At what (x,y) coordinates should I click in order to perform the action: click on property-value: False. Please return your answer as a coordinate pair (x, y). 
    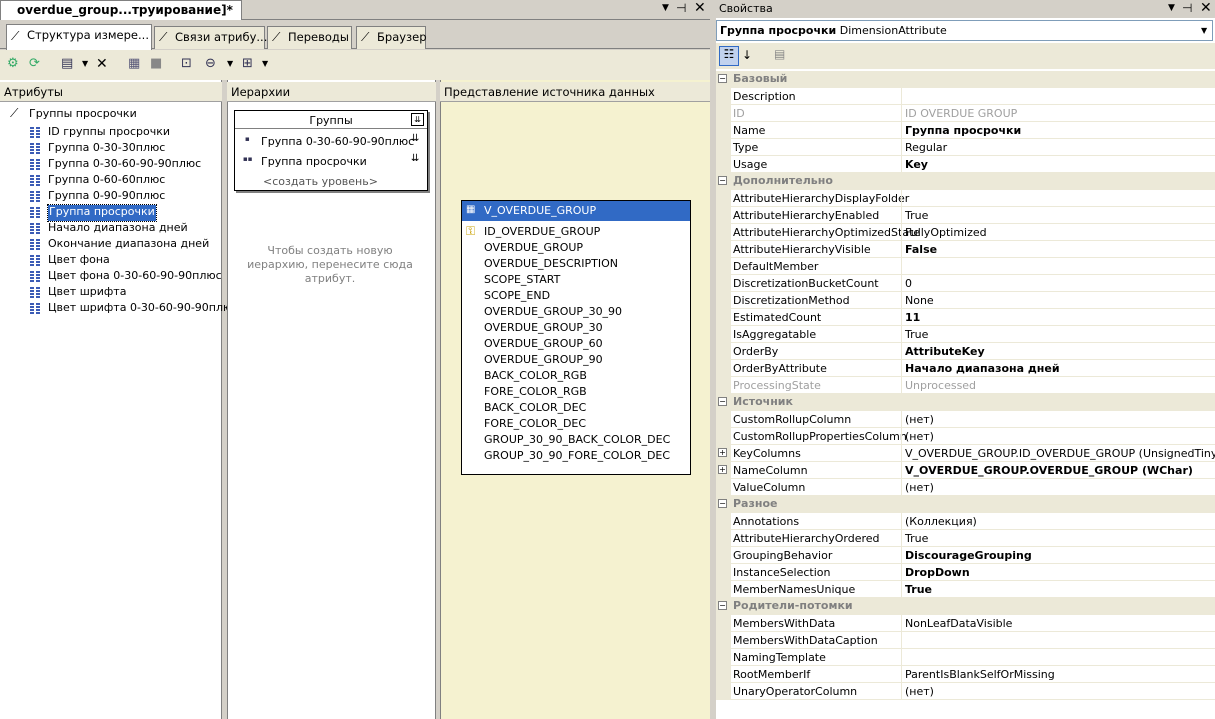
    Looking at the image, I should click on (921, 249).